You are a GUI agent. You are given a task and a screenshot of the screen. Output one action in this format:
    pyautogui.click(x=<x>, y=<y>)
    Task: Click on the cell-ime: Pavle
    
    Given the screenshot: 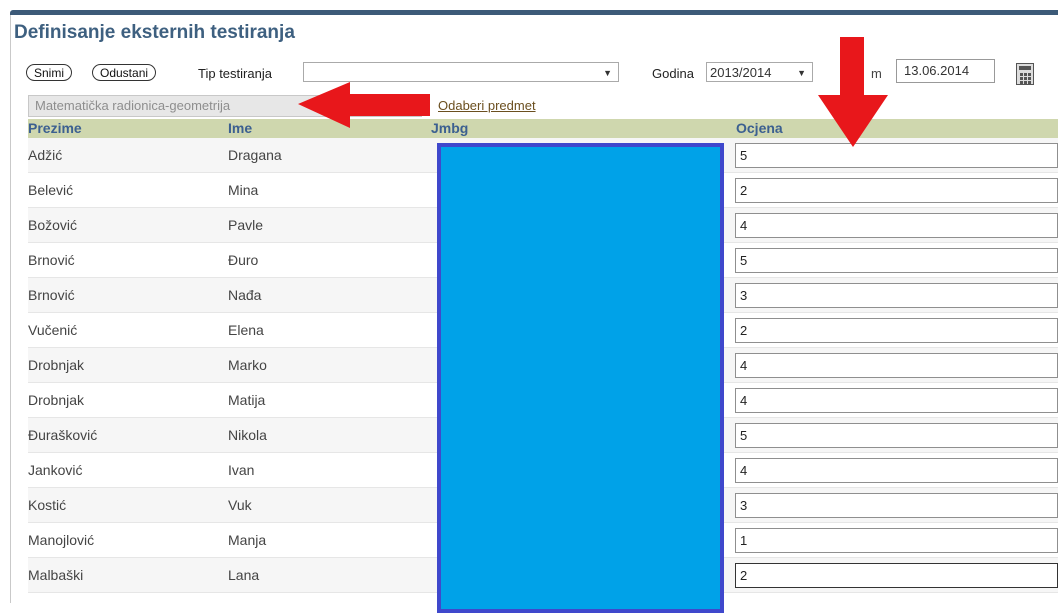 What is the action you would take?
    pyautogui.click(x=246, y=225)
    